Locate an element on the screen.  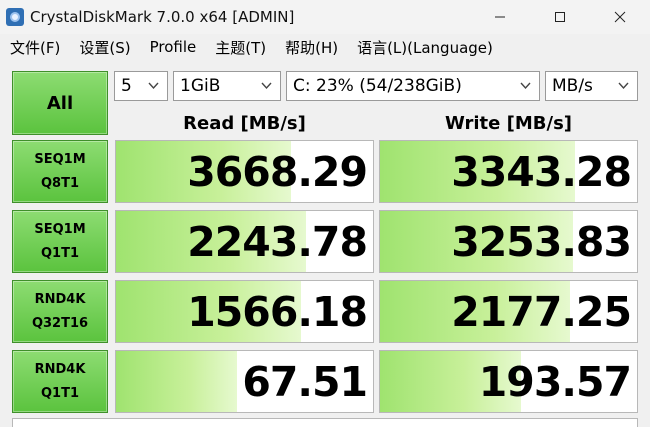
menu-profile: Profile is located at coordinates (173, 47).